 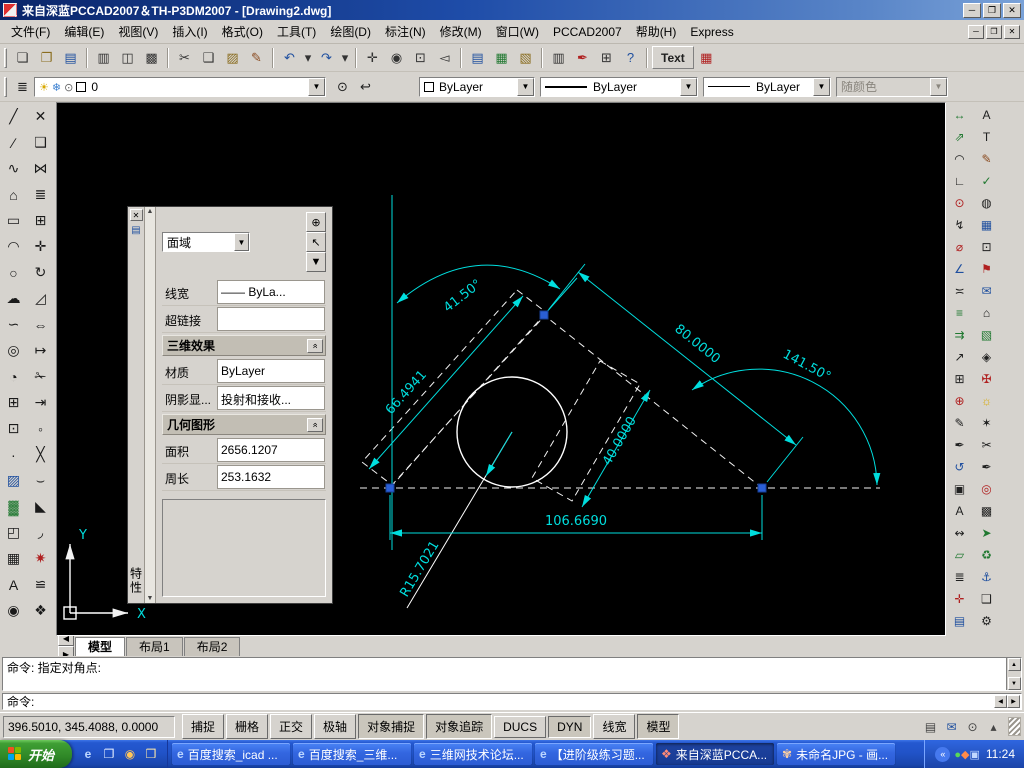 What do you see at coordinates (151, 57) in the screenshot?
I see `publish-button: ▩` at bounding box center [151, 57].